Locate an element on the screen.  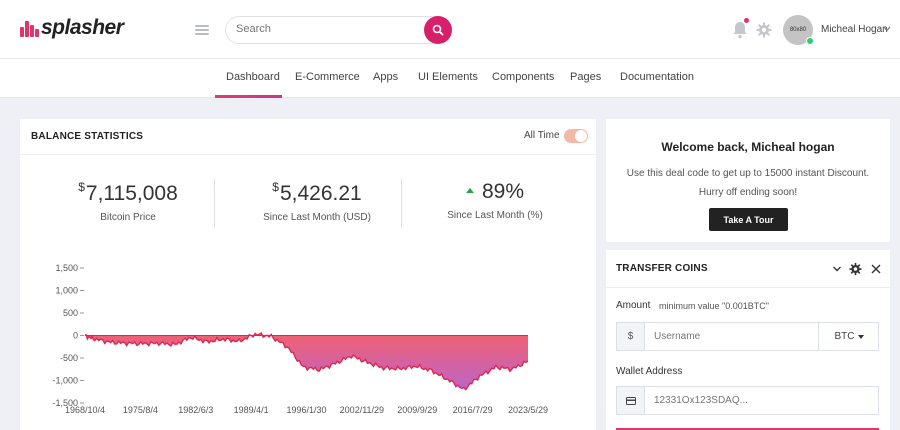
stat-label: Since Last Month (USD) is located at coordinates (317, 217).